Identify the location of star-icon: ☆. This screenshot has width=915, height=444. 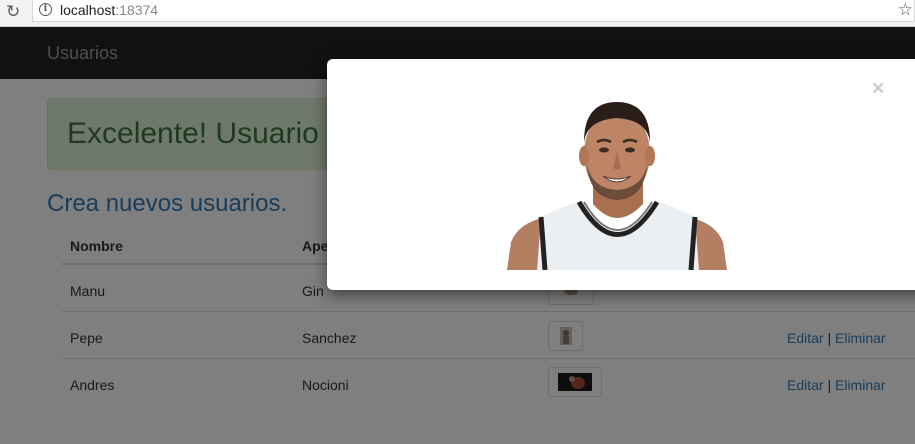
(905, 10).